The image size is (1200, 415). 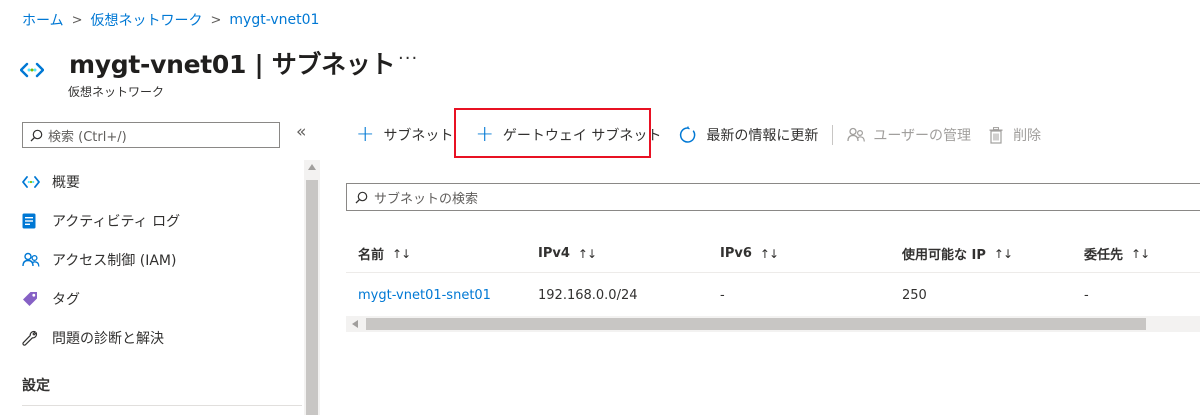 I want to click on add-gateway-subnet-label: ゲートウェイ サブネット, so click(x=582, y=136).